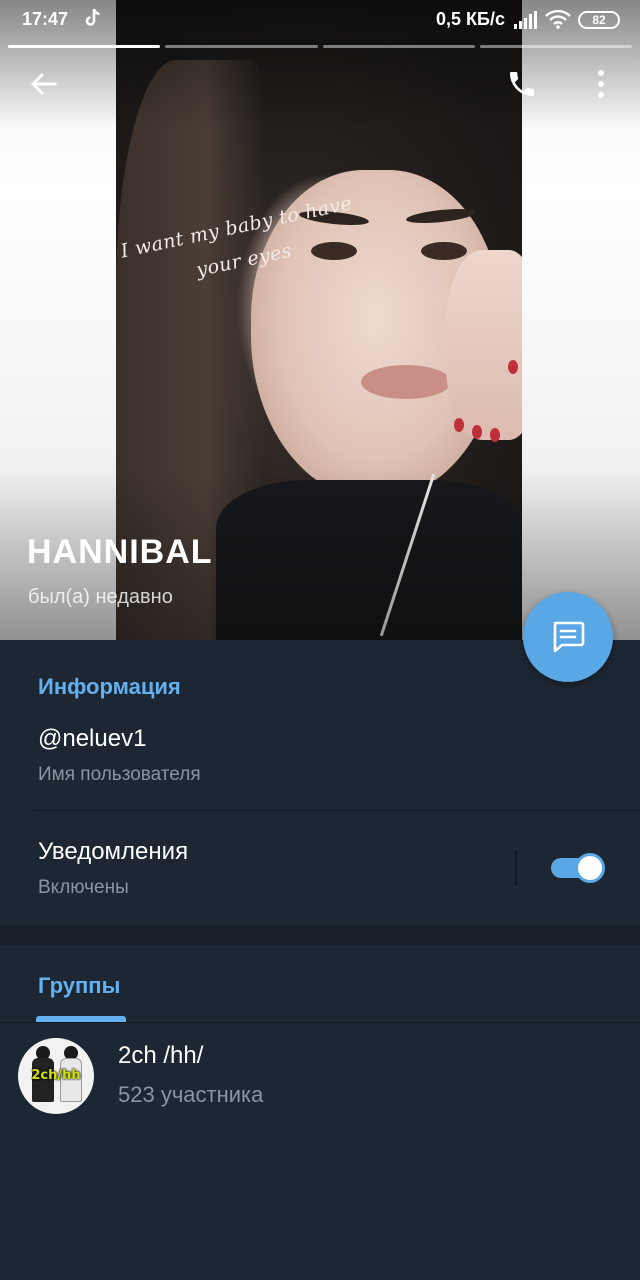 This screenshot has height=1280, width=640. I want to click on username-value: @neluev1, so click(92, 739).